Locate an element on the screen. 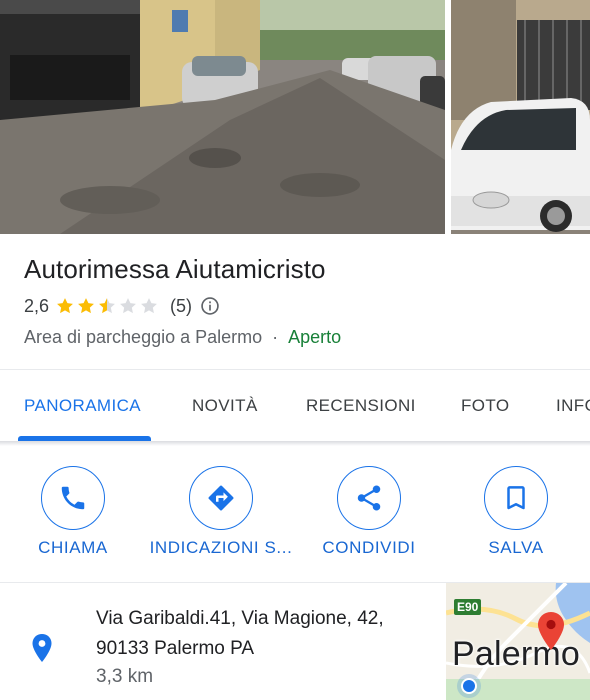 Image resolution: width=590 pixels, height=700 pixels. open-status: Aperto is located at coordinates (315, 336).